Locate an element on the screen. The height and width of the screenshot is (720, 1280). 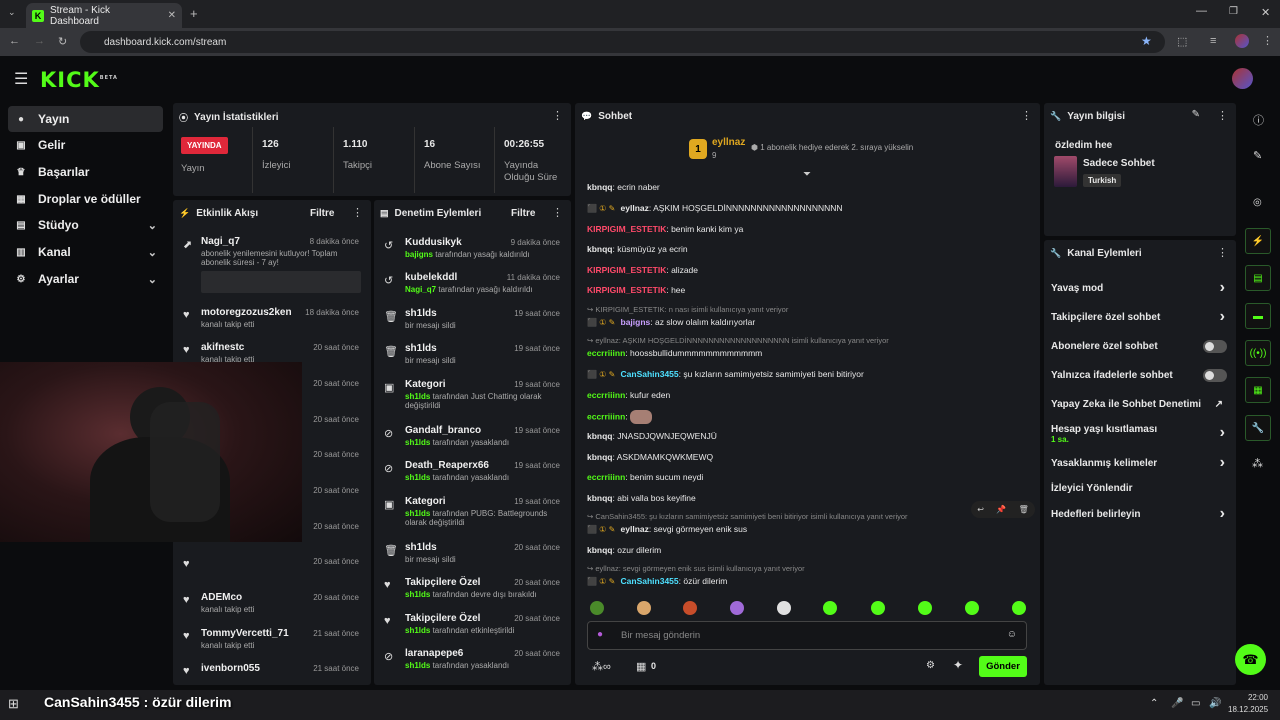
rail-chat-button: ▬ is located at coordinates (1258, 316).